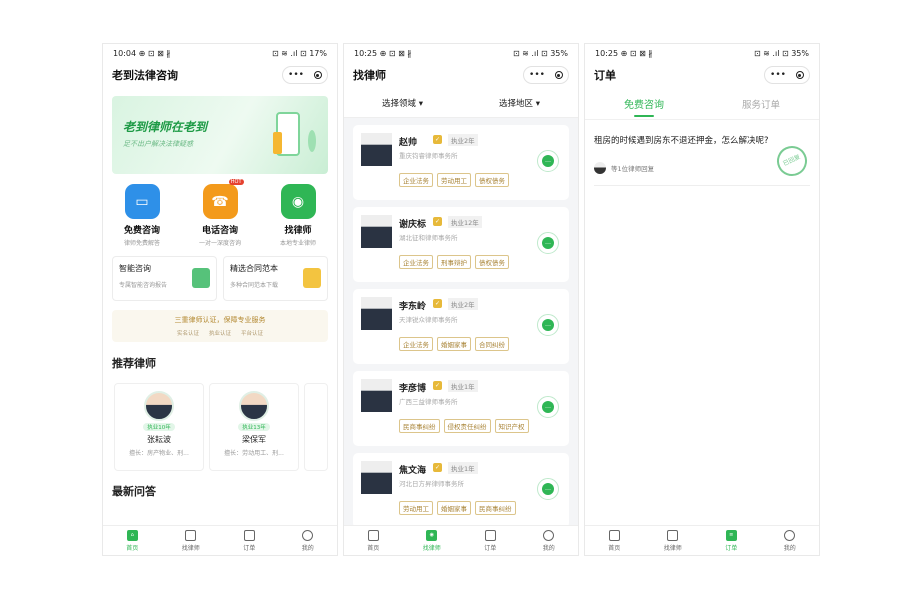  What do you see at coordinates (408, 143) in the screenshot?
I see `lawyer-name: 赵帅` at bounding box center [408, 143].